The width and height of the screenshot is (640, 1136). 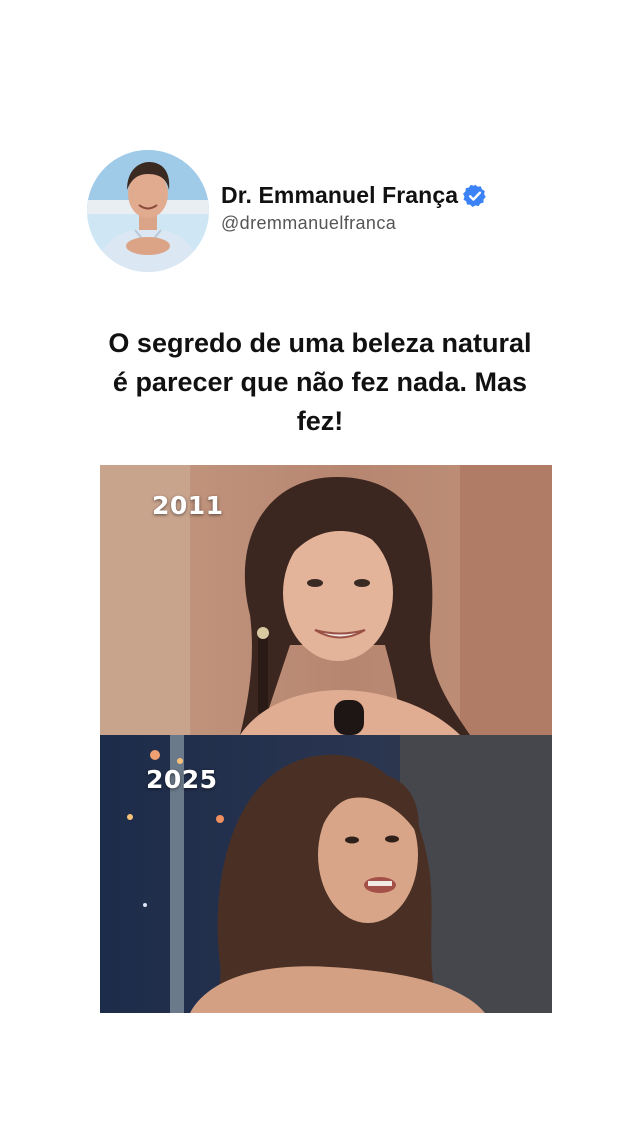 What do you see at coordinates (188, 505) in the screenshot?
I see `year-label-before: 2011` at bounding box center [188, 505].